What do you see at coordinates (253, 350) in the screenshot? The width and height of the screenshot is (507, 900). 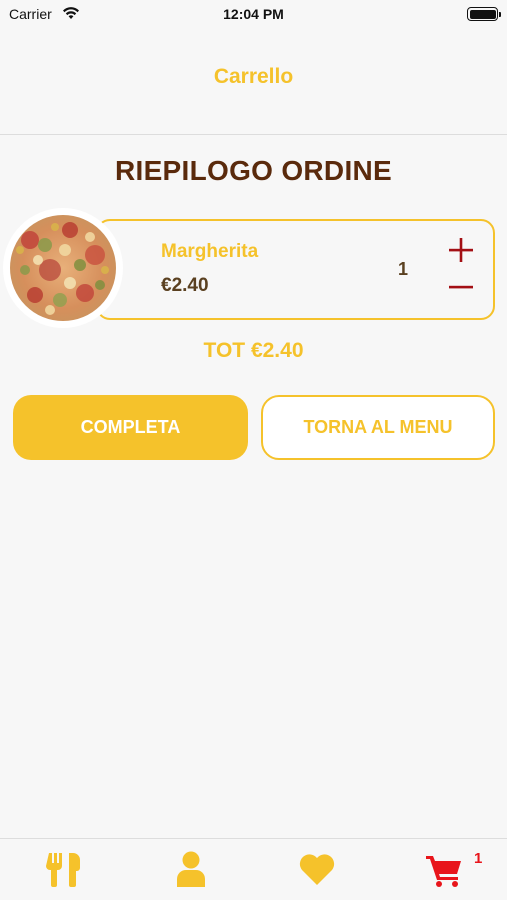 I see `order-total: TOT €2.40` at bounding box center [253, 350].